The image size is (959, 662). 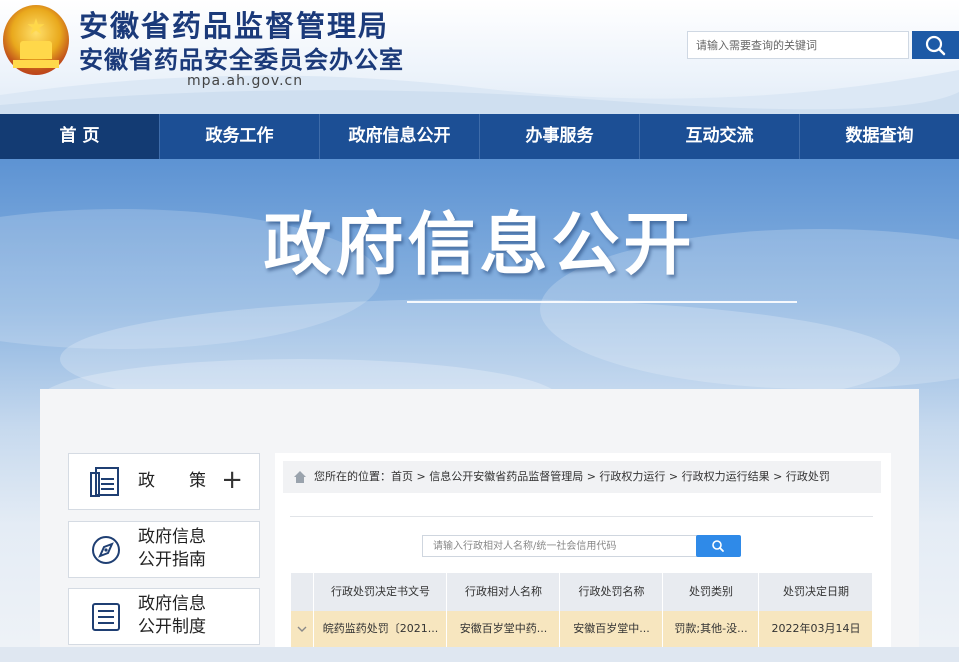 I want to click on column-header-party: 行政相对人名称, so click(x=503, y=592).